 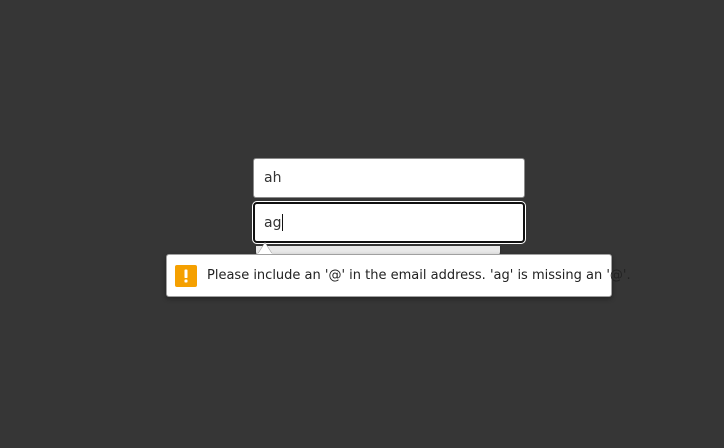 I want to click on email-input-field: ag, so click(x=389, y=222).